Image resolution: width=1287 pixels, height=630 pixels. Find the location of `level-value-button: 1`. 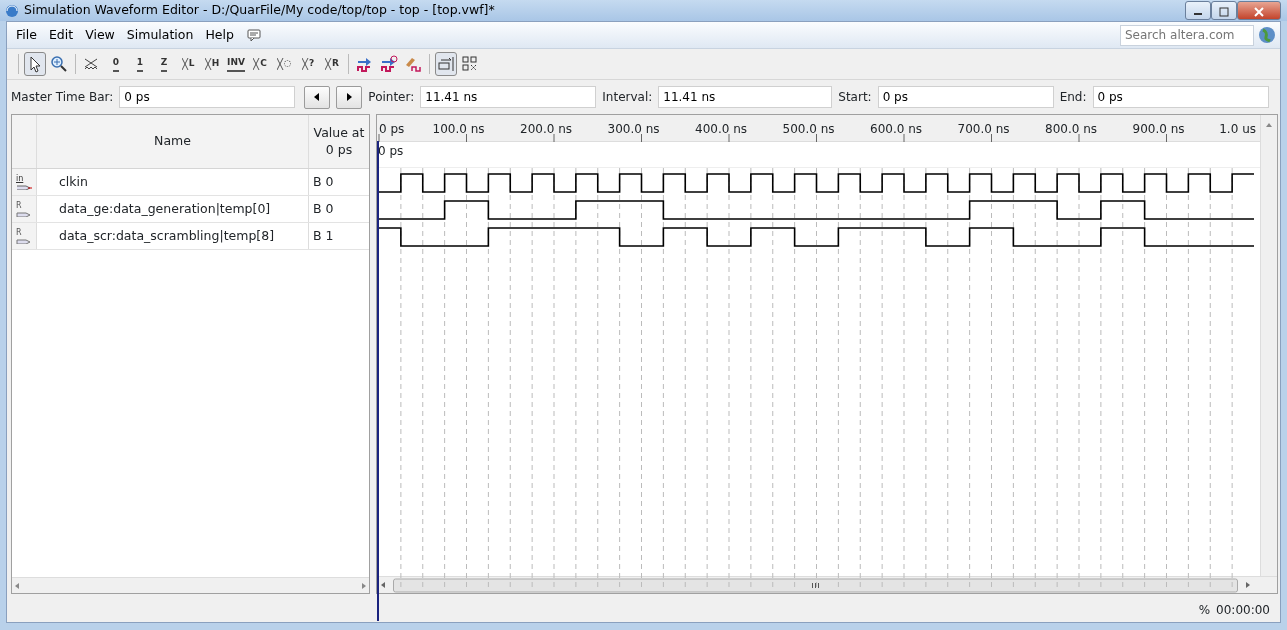

level-value-button: 1 is located at coordinates (140, 64).